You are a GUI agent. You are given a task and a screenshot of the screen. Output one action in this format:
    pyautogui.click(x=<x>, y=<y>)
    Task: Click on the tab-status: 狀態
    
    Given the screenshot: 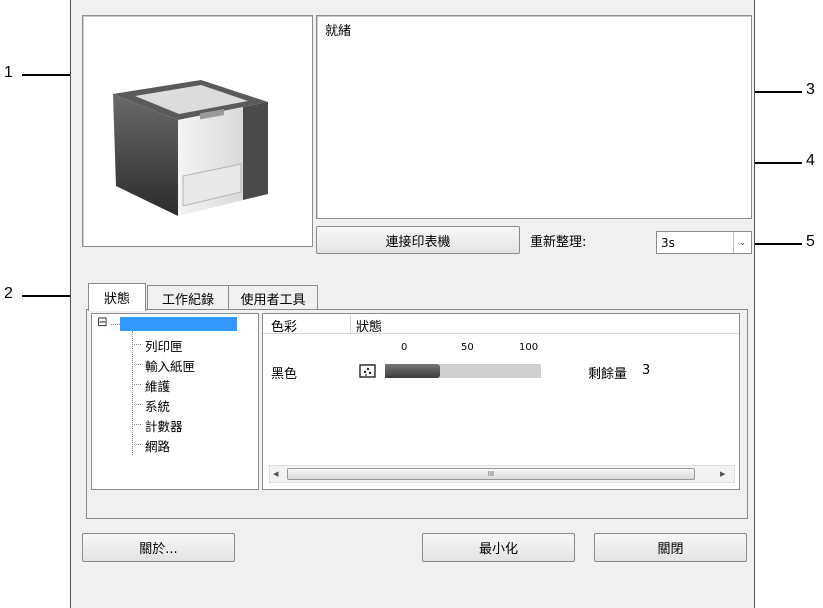 What is the action you would take?
    pyautogui.click(x=117, y=297)
    